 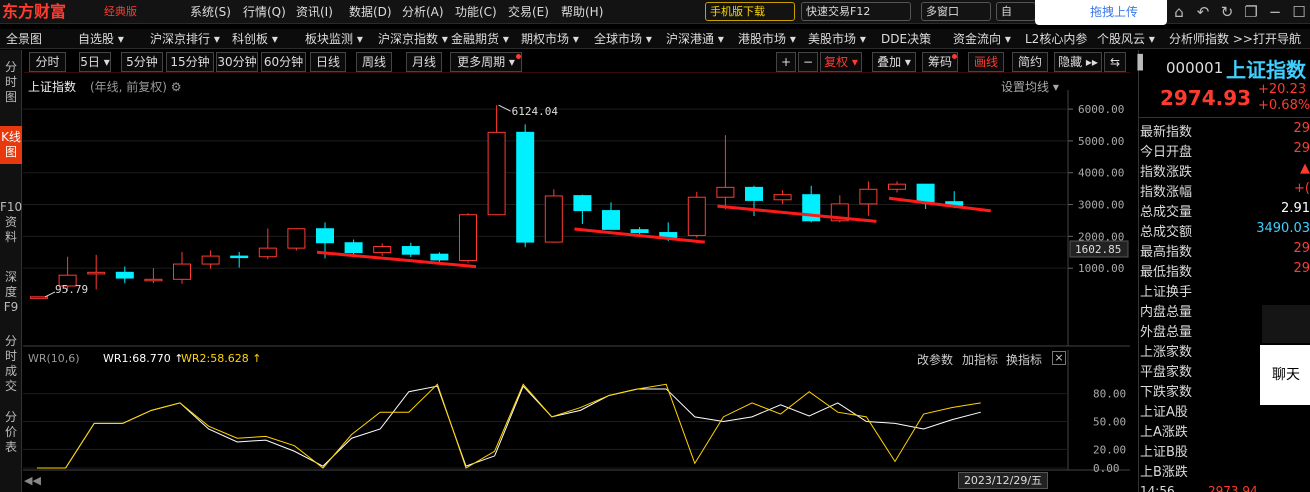 I want to click on index-price: 2974.93, so click(x=1206, y=98).